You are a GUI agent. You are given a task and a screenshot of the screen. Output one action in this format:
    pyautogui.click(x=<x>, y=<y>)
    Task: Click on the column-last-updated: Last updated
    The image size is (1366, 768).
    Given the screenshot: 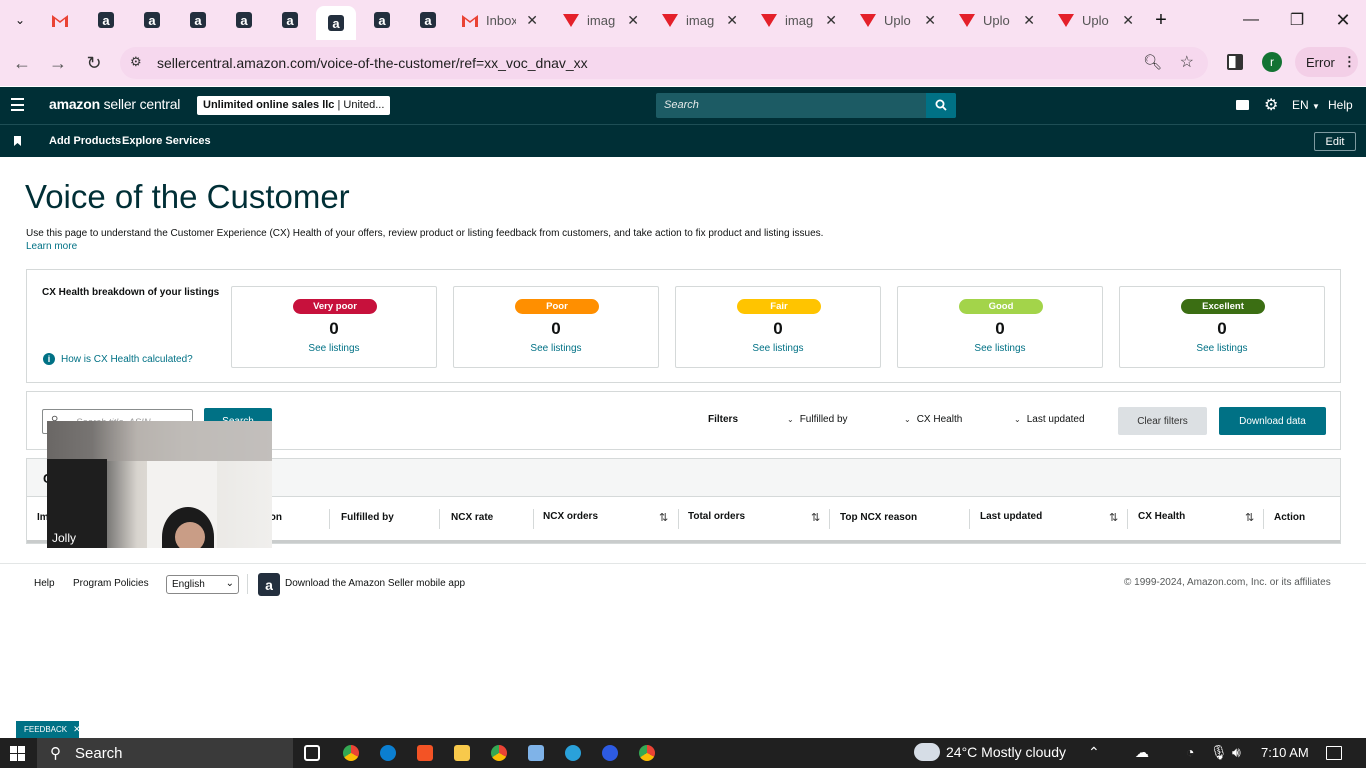 What is the action you would take?
    pyautogui.click(x=1011, y=516)
    